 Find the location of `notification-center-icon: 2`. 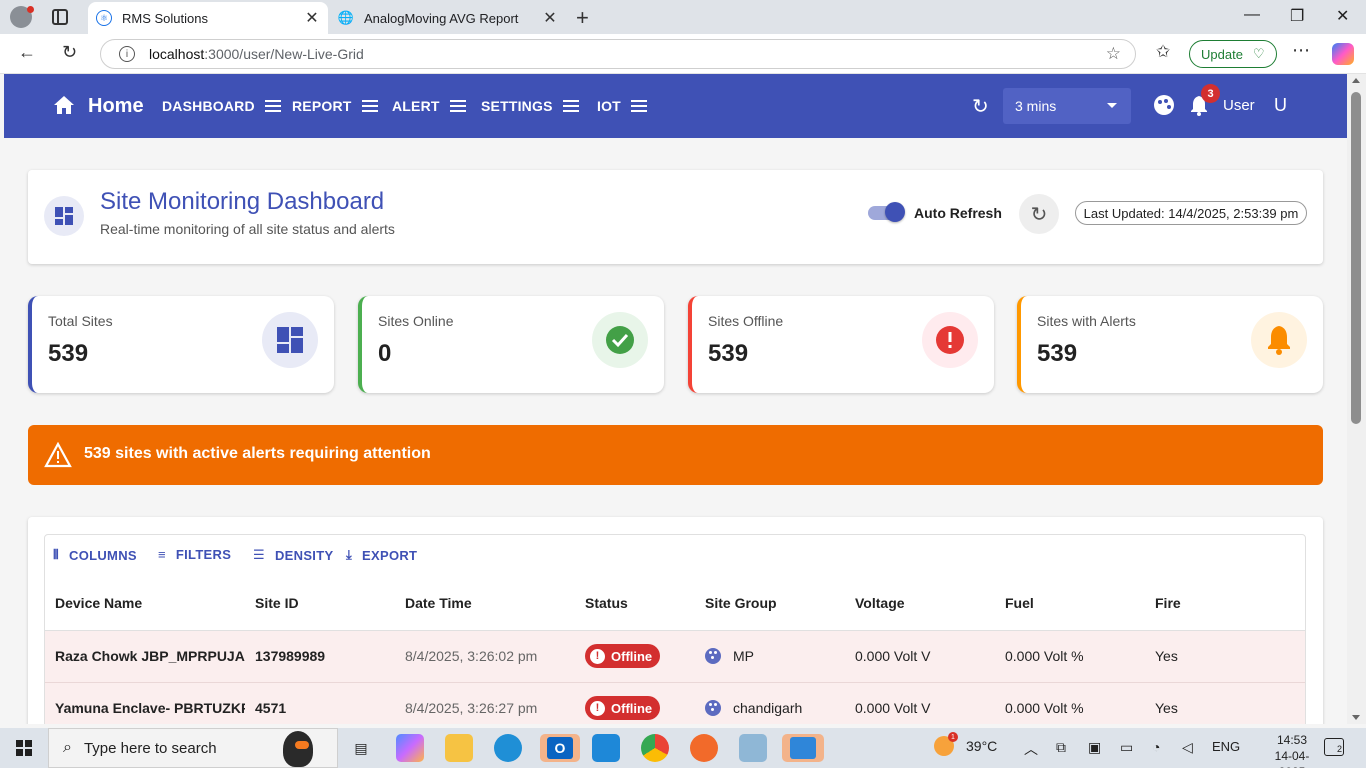

notification-center-icon: 2 is located at coordinates (1334, 747).